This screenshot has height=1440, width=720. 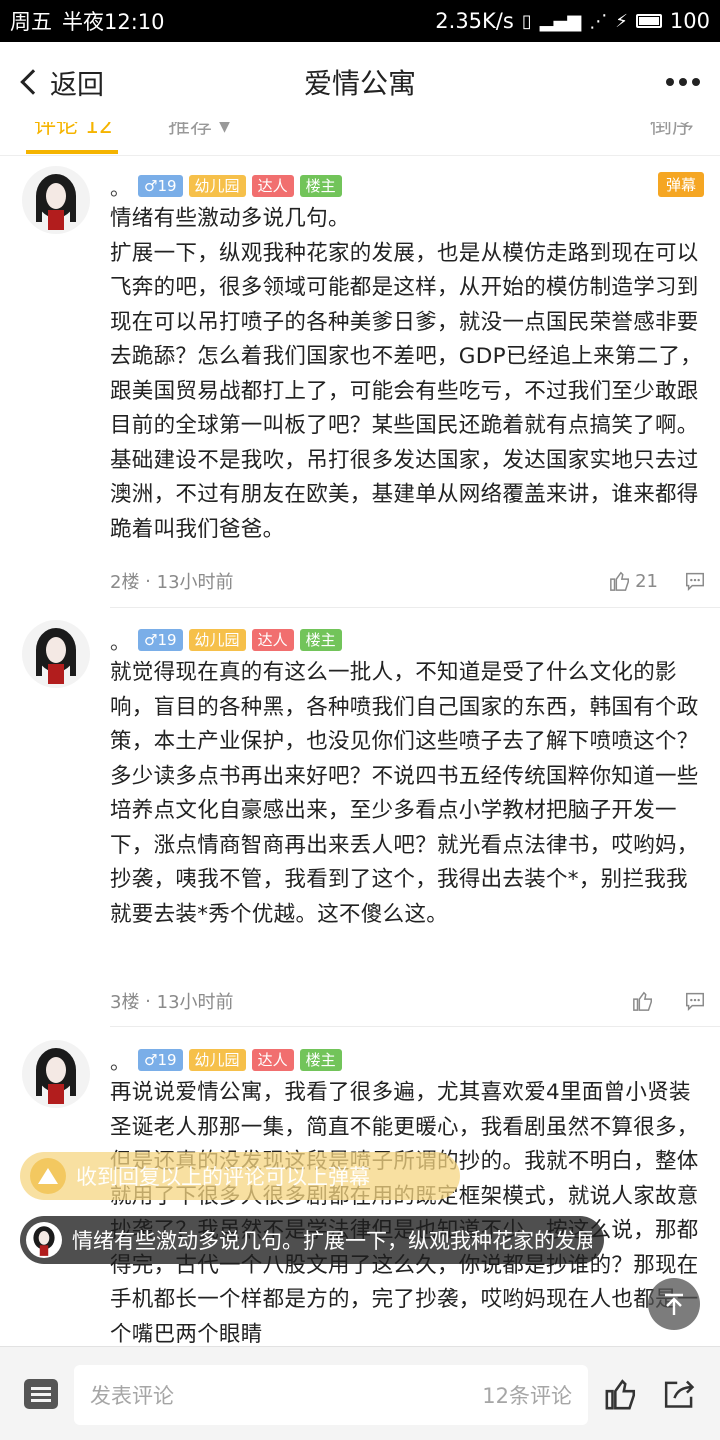 What do you see at coordinates (408, 1001) in the screenshot?
I see `comment-footer: 3楼 · 13小时前` at bounding box center [408, 1001].